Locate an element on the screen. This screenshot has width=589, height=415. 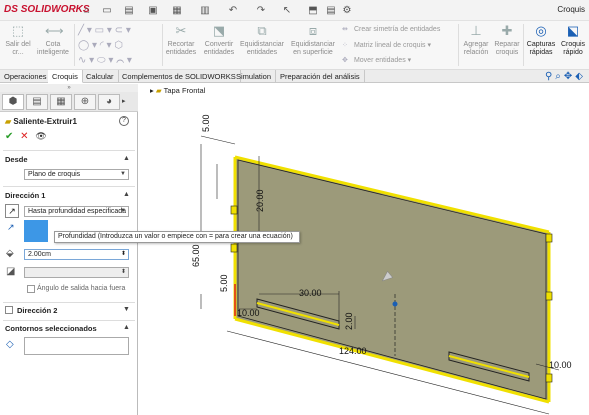
notch-left-top is located at coordinates (234, 210).